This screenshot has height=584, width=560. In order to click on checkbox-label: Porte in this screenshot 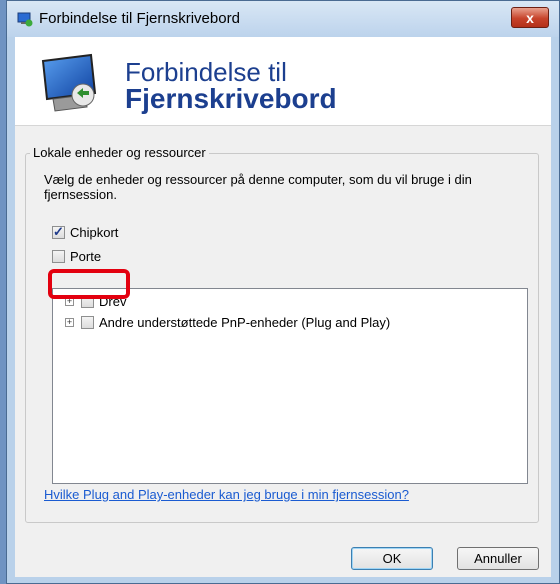, I will do `click(86, 256)`.